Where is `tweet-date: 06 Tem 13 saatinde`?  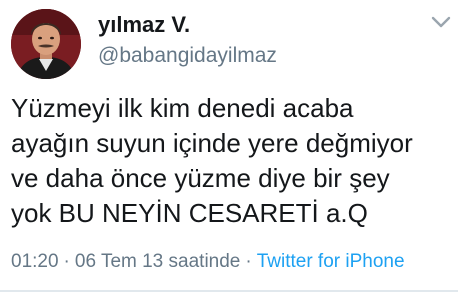
tweet-date: 06 Tem 13 saatinde is located at coordinates (157, 261).